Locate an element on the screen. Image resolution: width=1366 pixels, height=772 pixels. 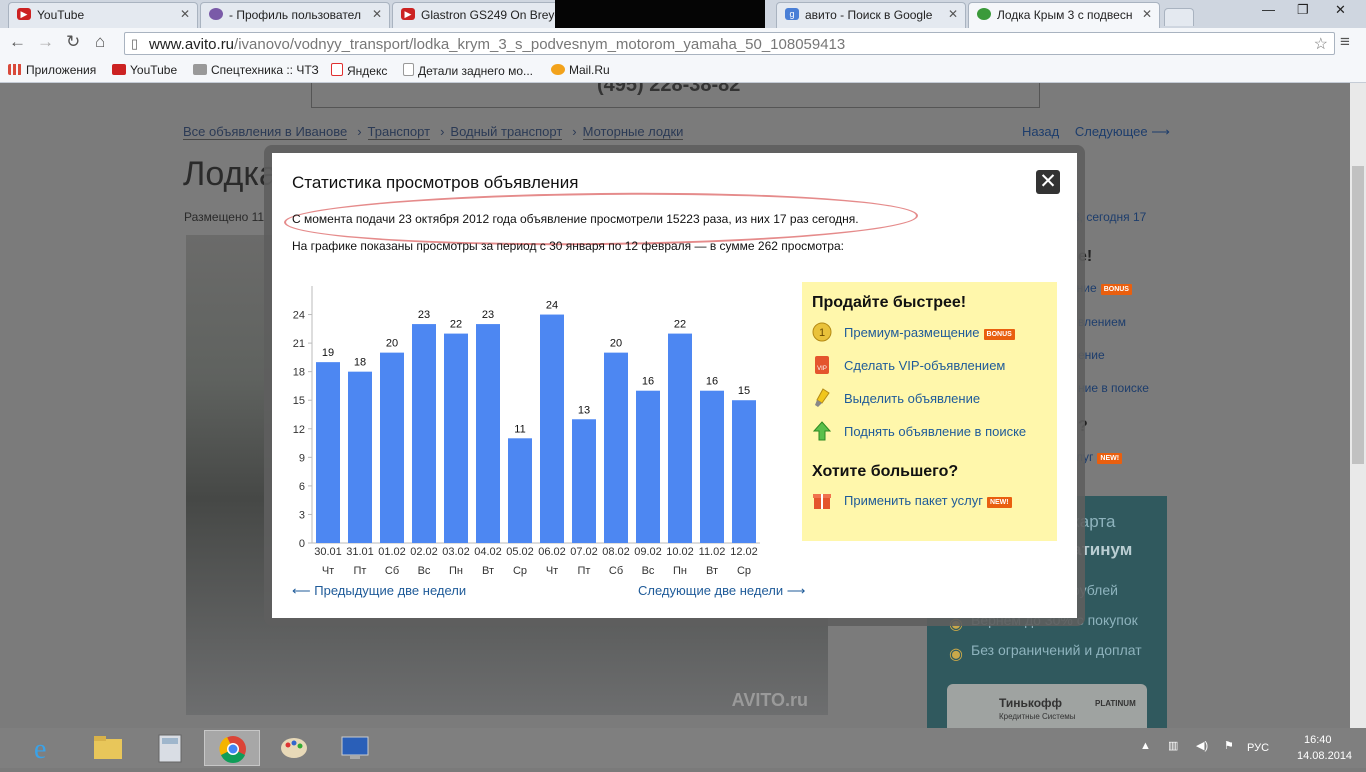
window-close-icon: ✕ is located at coordinates (1340, 10).